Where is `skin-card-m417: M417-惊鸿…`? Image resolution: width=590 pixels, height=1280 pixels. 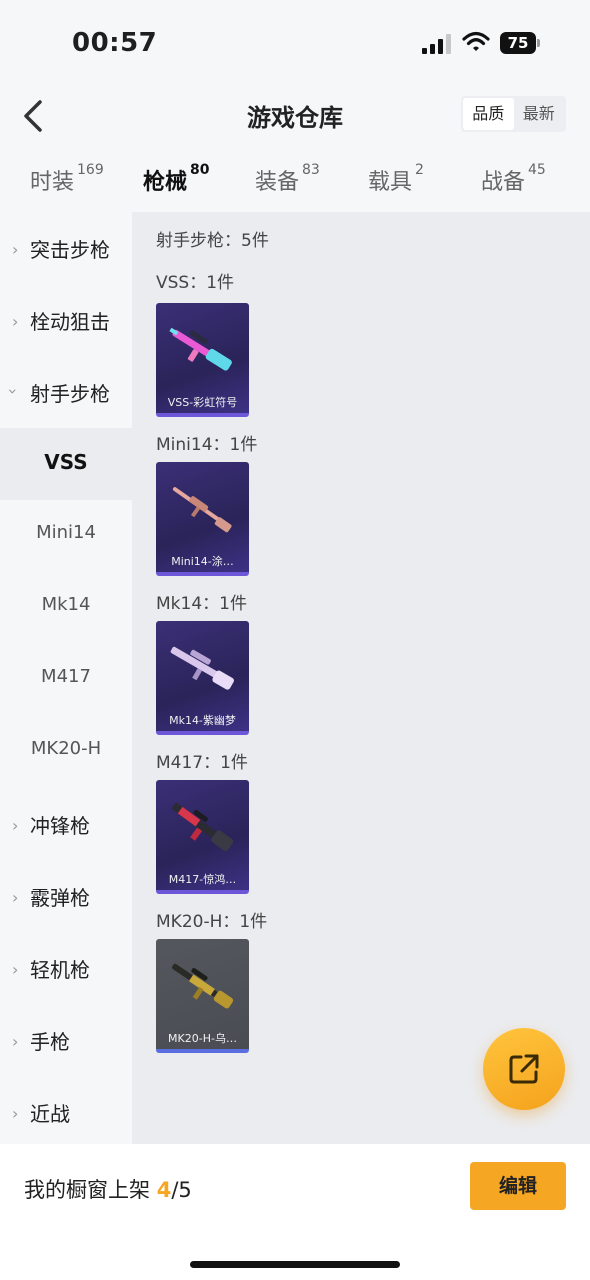
skin-card-m417: M417-惊鸿… is located at coordinates (202, 837).